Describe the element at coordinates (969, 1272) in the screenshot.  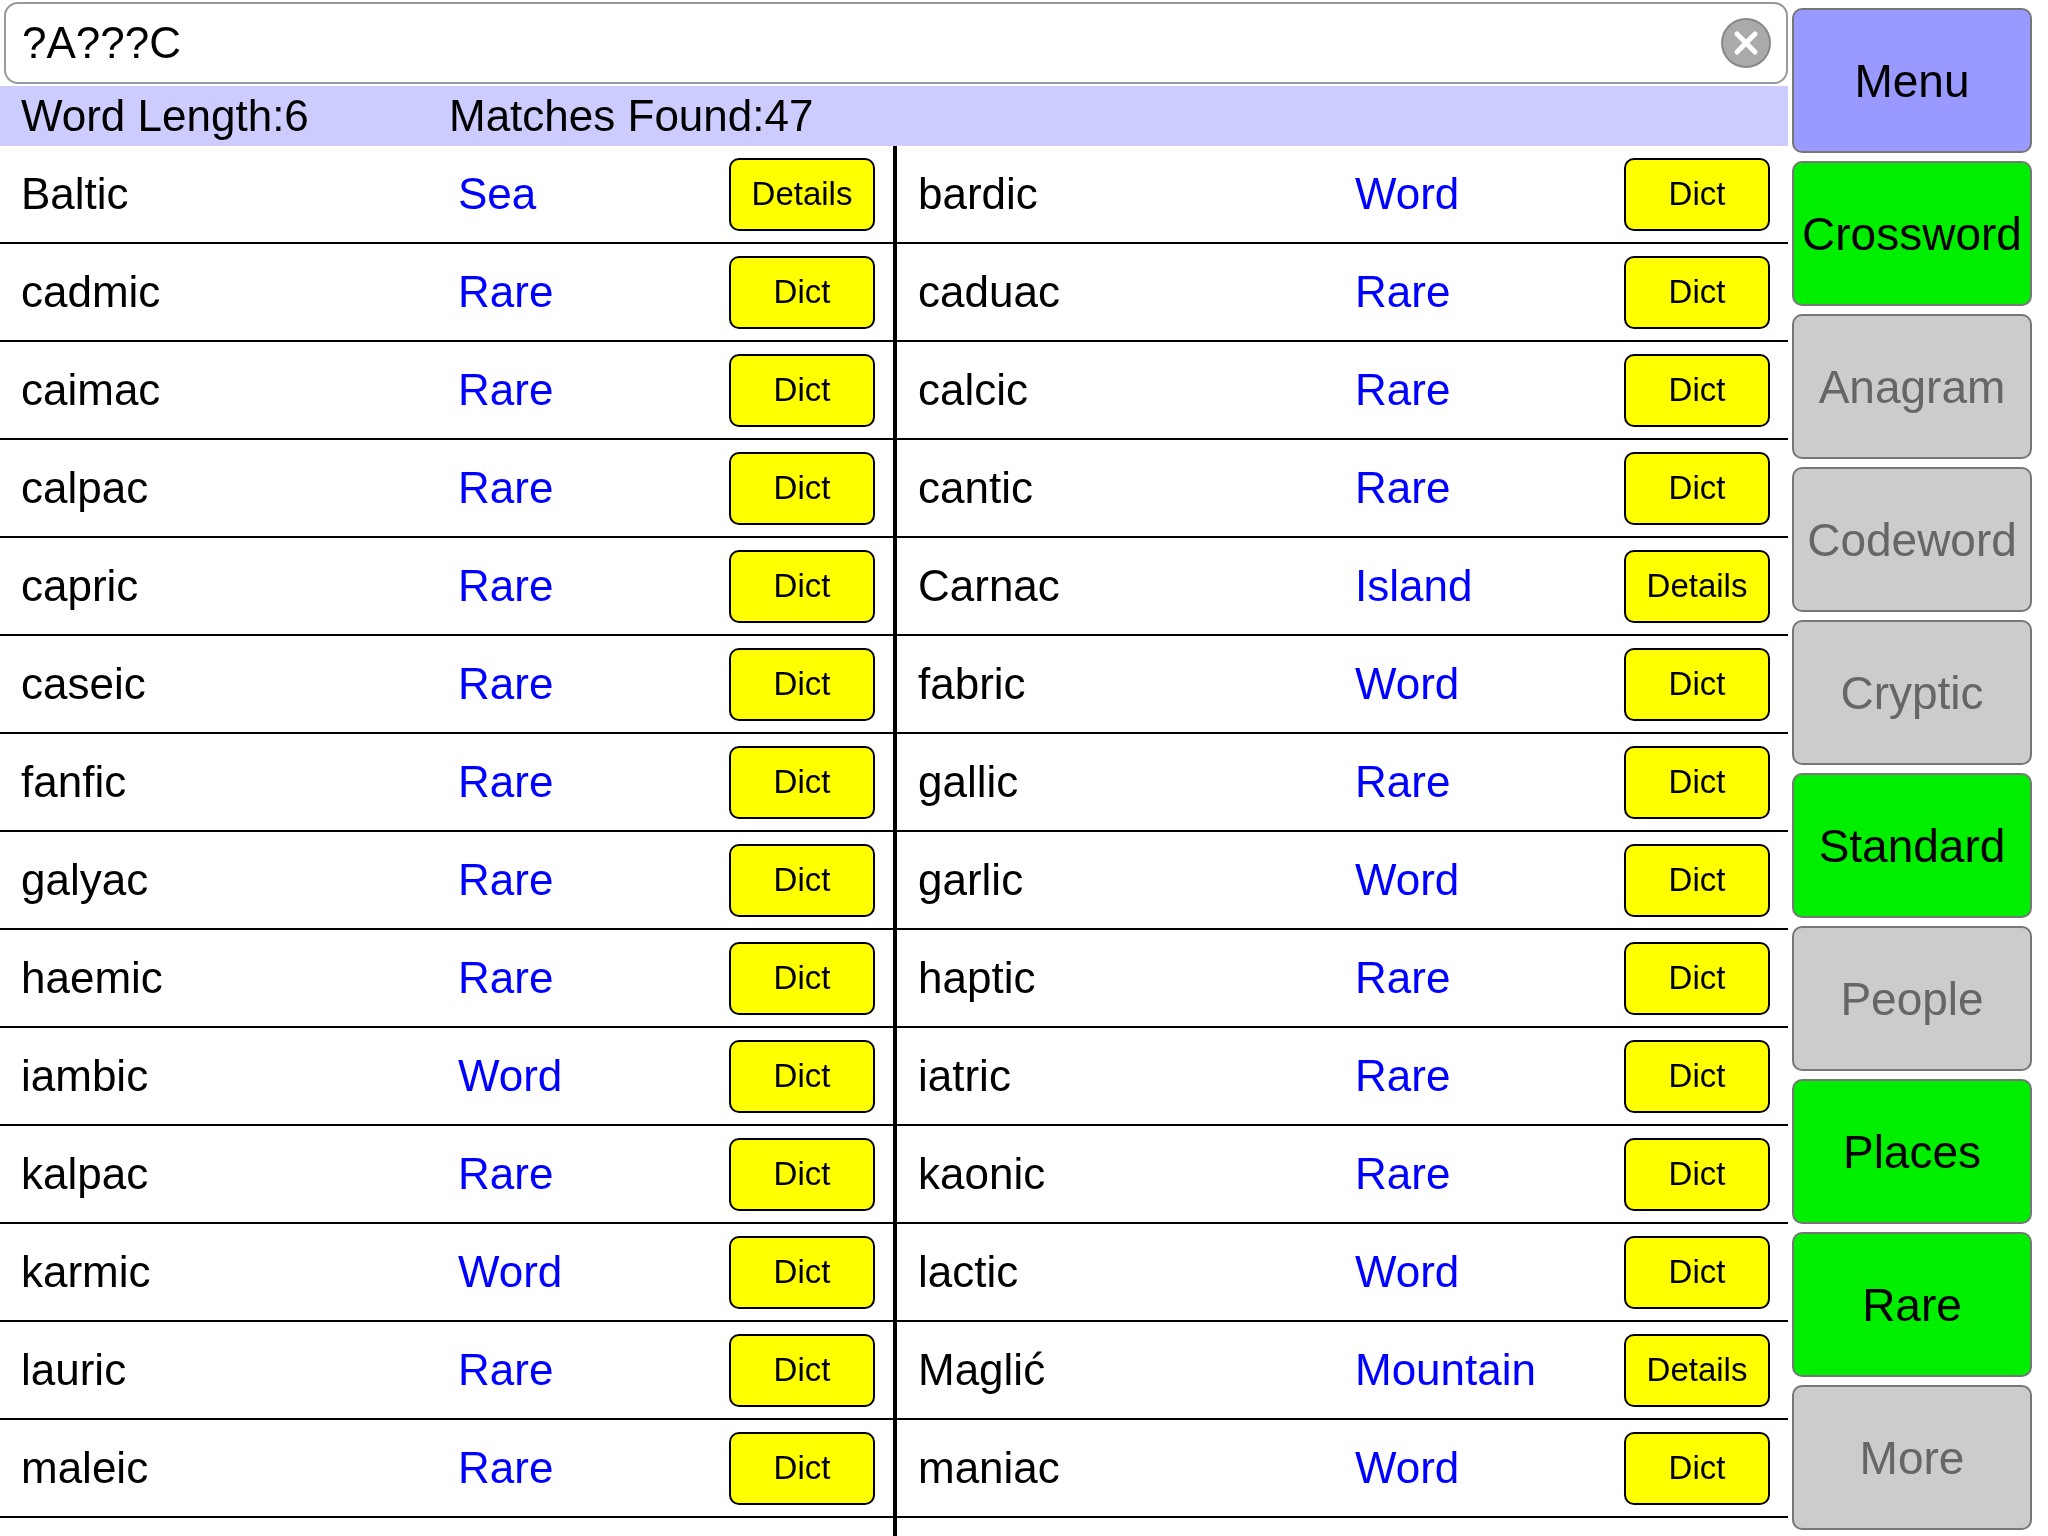
I see `word-text: lactic` at that location.